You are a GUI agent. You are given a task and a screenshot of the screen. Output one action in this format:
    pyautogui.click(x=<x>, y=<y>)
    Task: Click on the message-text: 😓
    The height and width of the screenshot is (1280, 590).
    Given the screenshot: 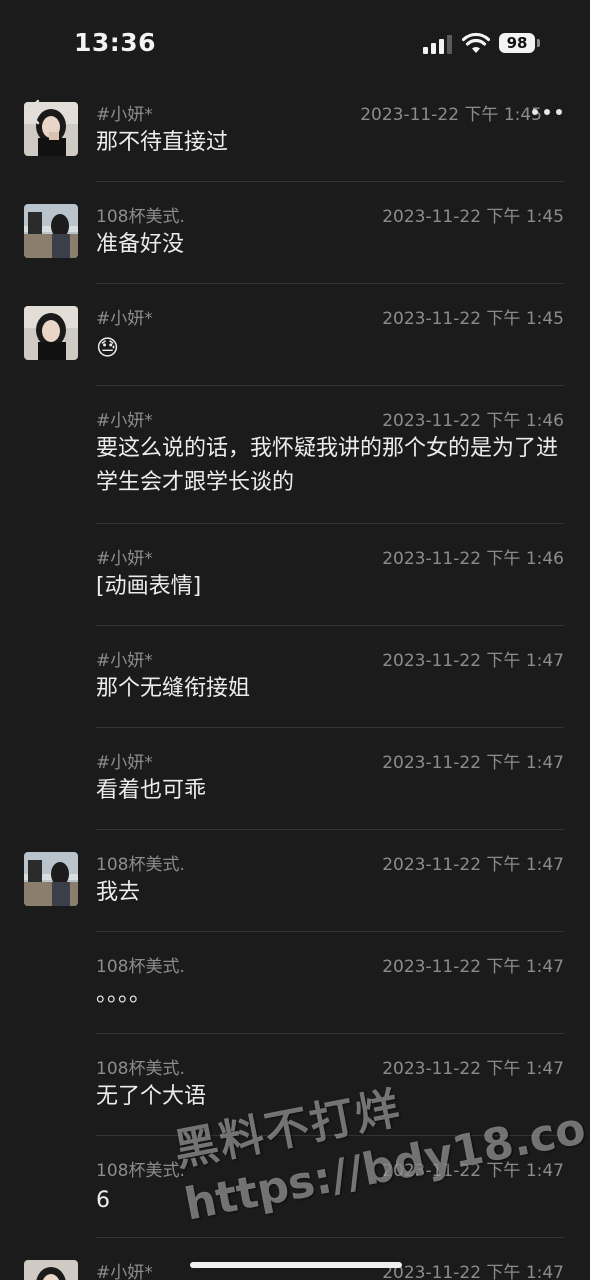 What is the action you would take?
    pyautogui.click(x=107, y=348)
    